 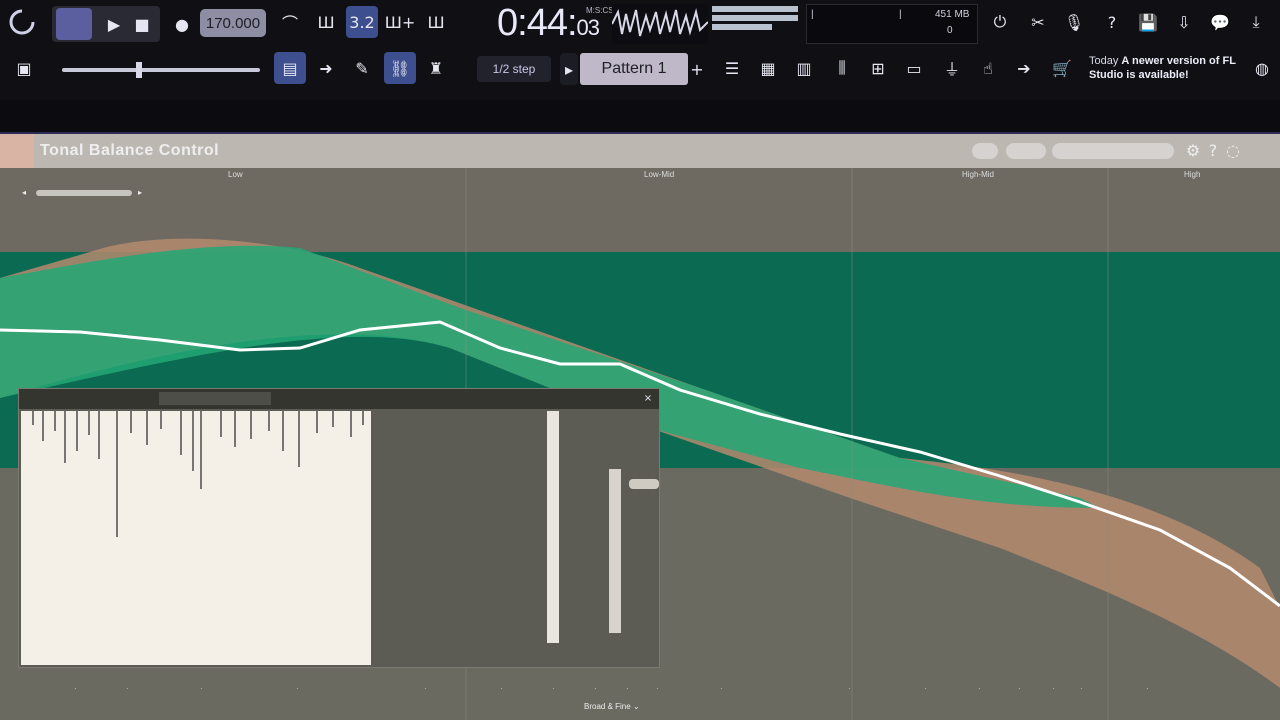 What do you see at coordinates (24, 68) in the screenshot?
I see `cpu-icon: ▣` at bounding box center [24, 68].